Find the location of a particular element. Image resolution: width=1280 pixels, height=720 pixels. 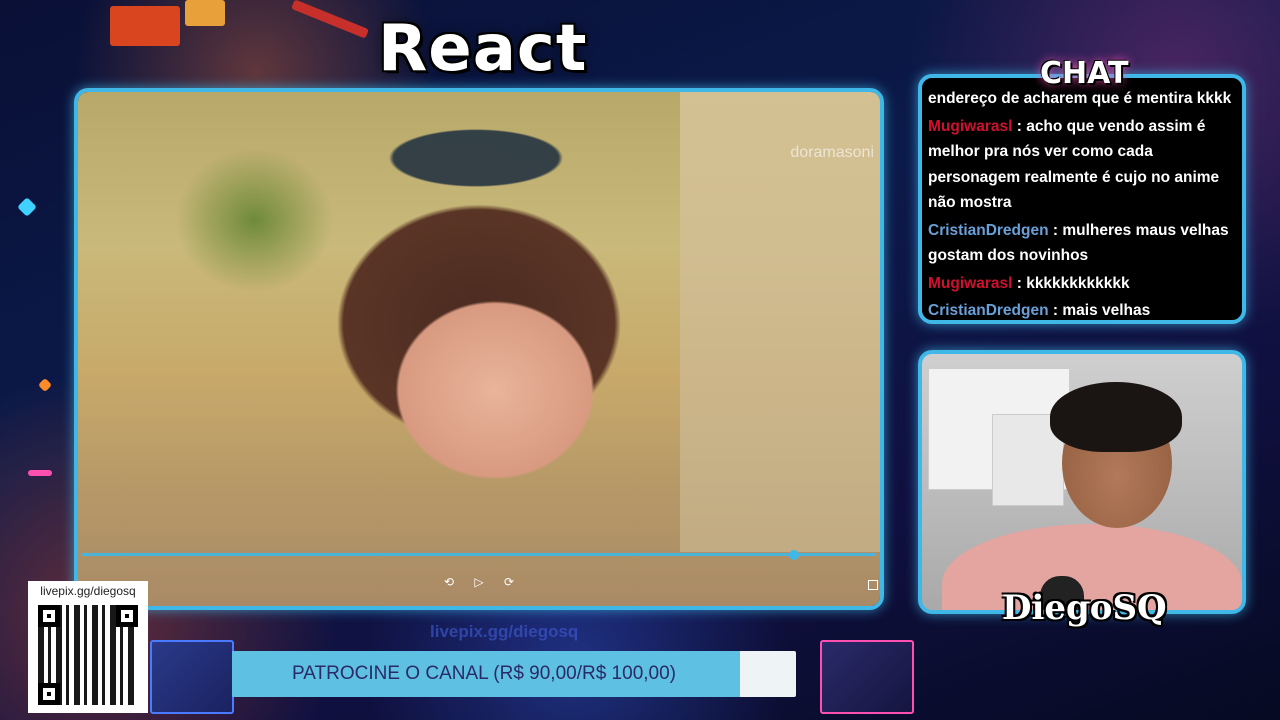

qr-label: livepix.gg/diegosq is located at coordinates (88, 591).